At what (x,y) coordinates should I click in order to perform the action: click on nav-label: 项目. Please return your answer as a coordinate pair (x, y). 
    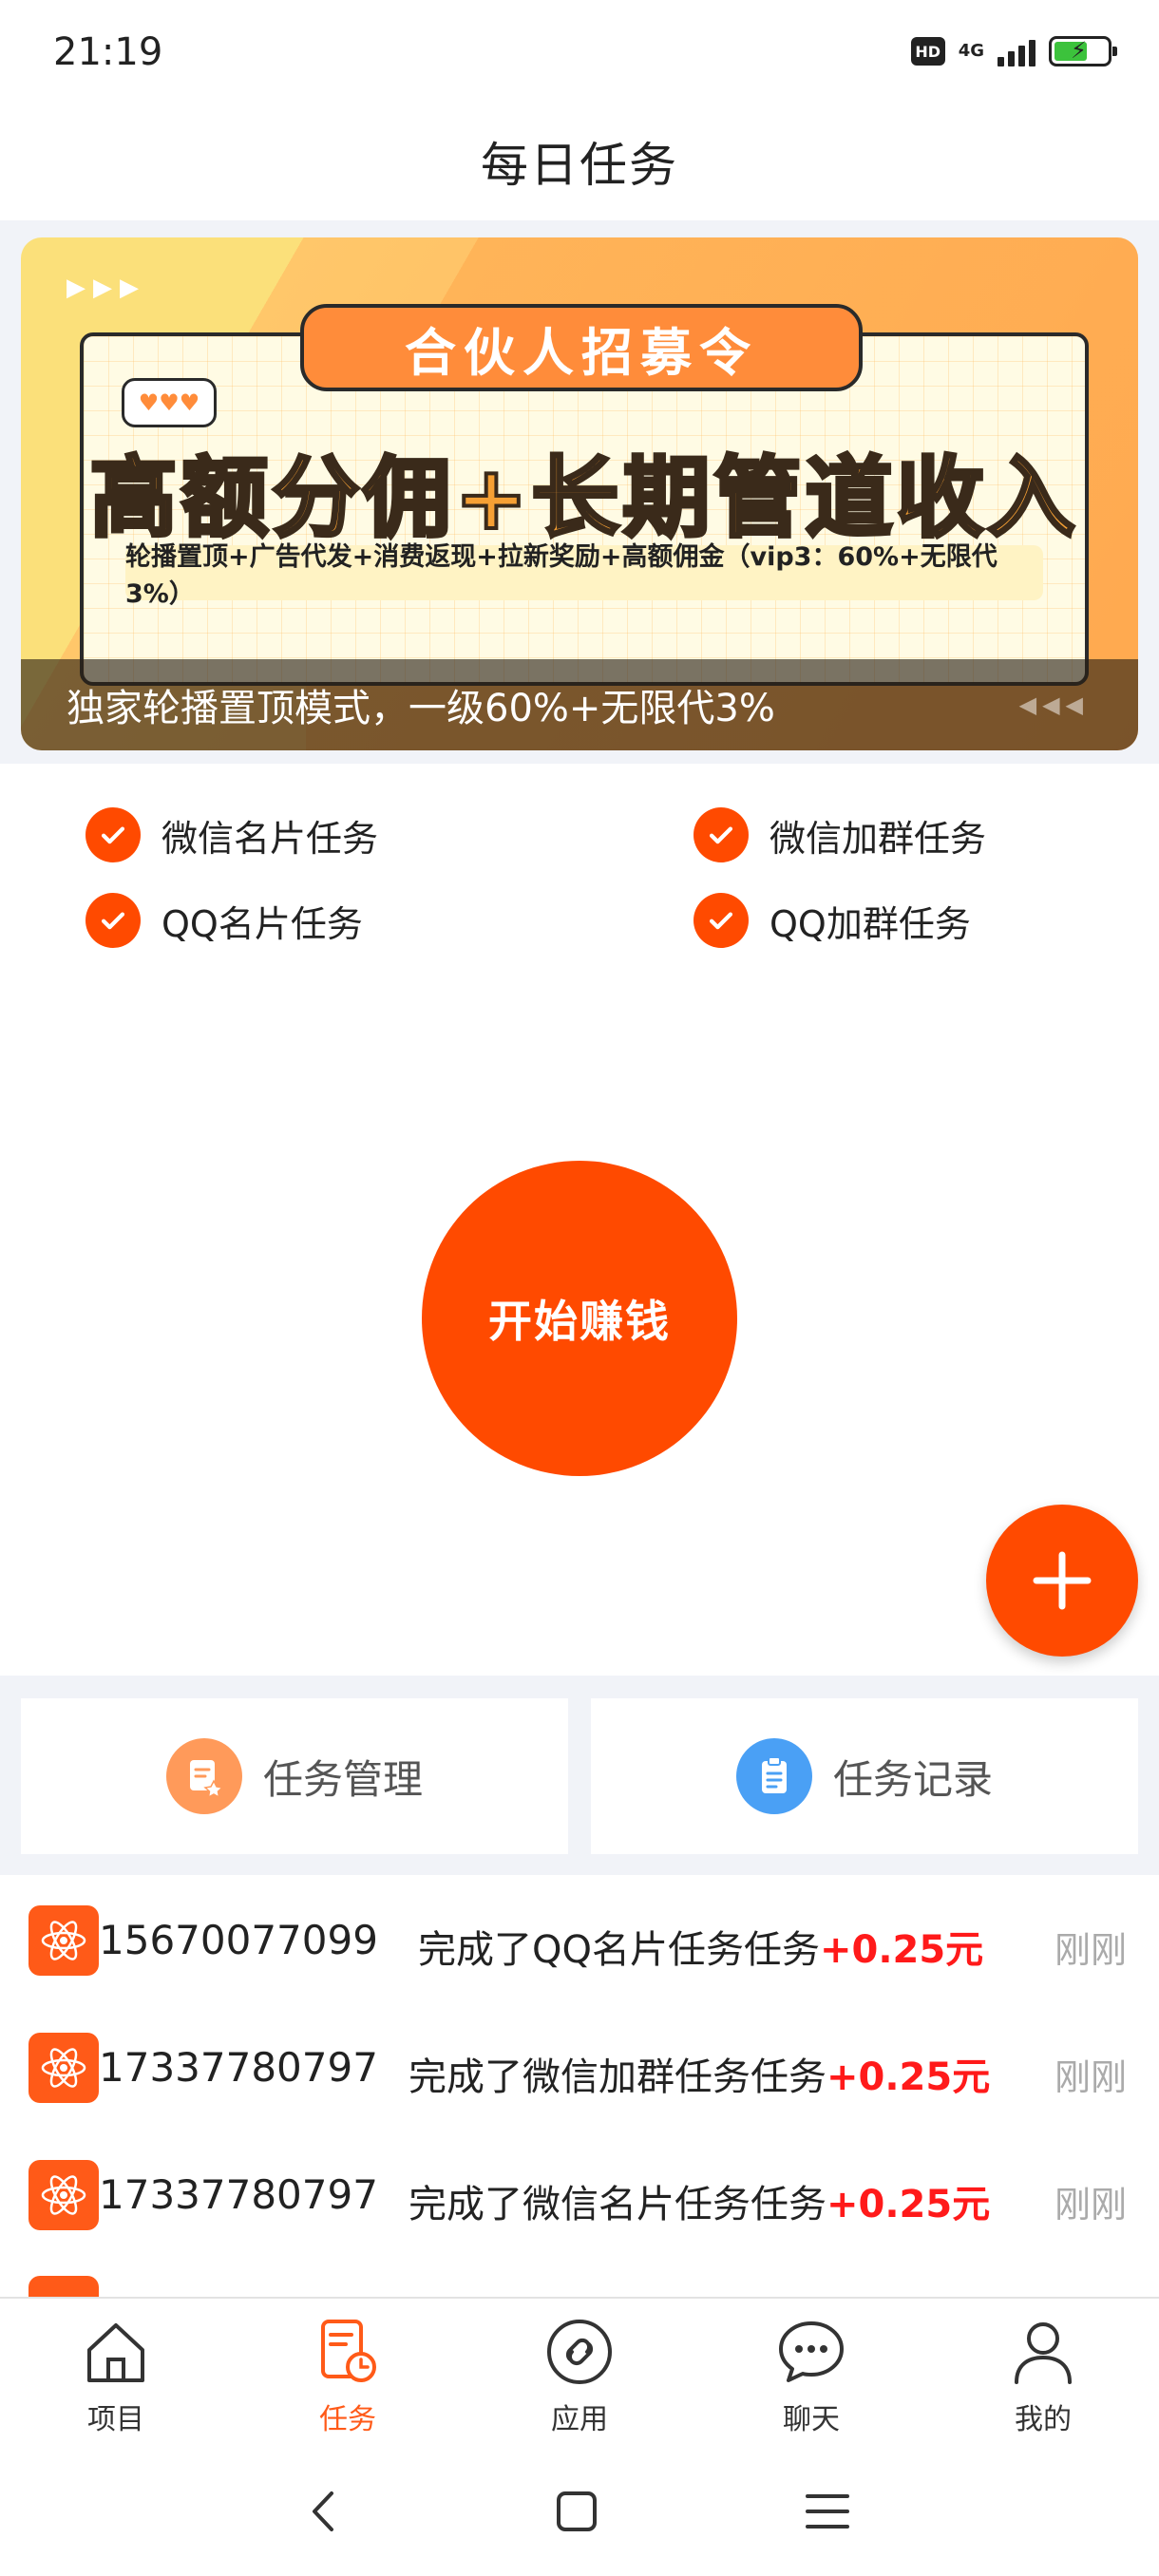
    Looking at the image, I should click on (115, 2419).